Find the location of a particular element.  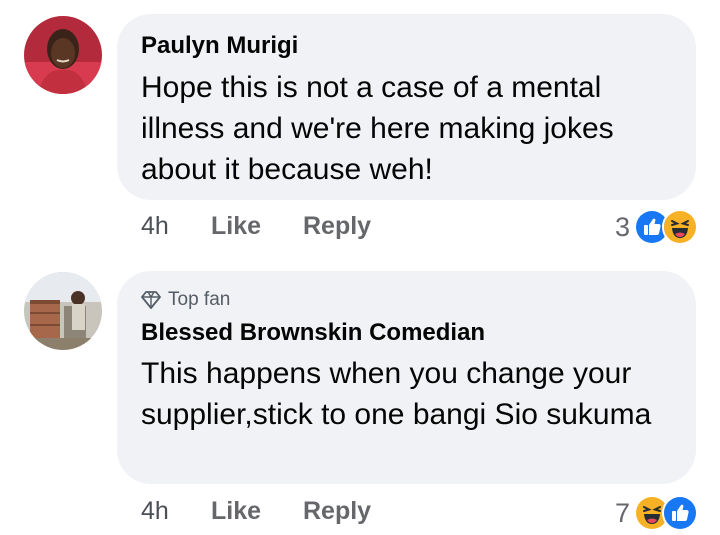

diamond-icon is located at coordinates (151, 300).